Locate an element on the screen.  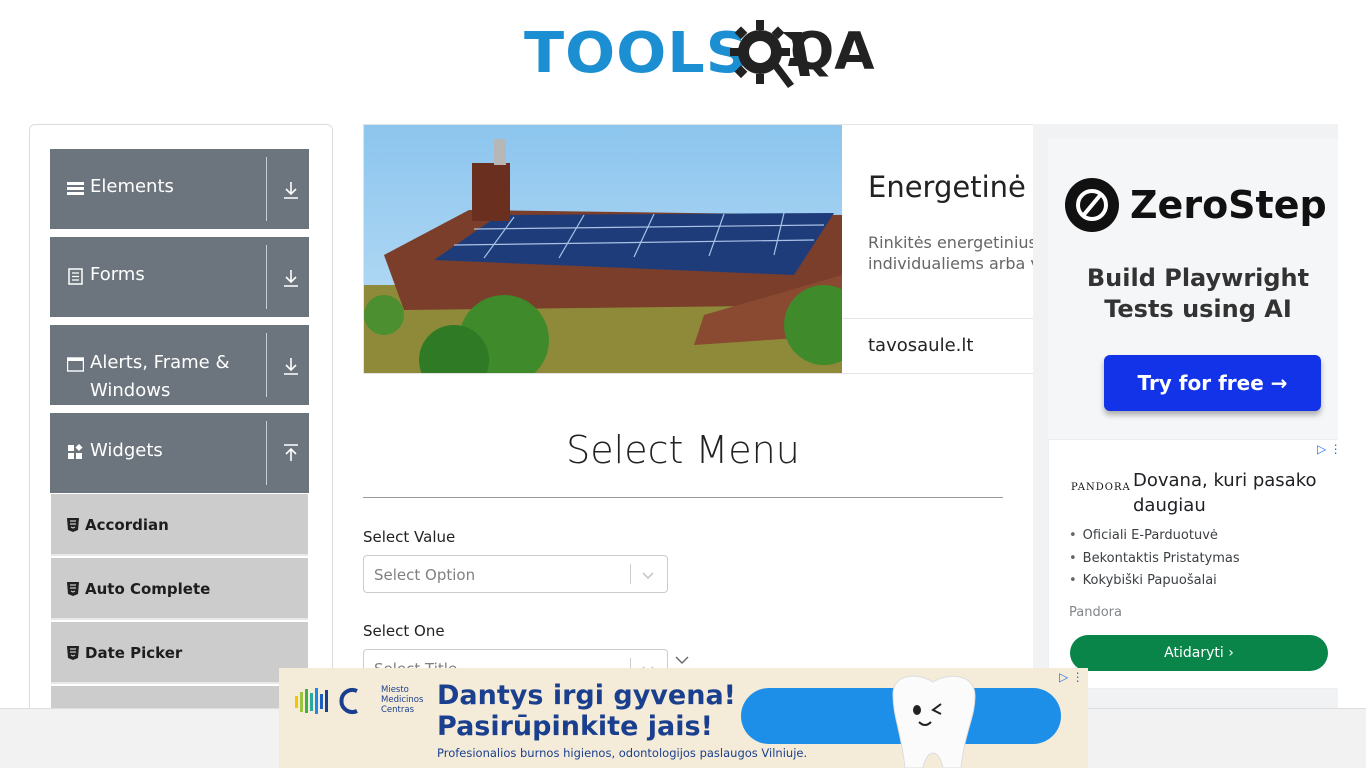
zerostep-logo-icon is located at coordinates (1092, 205).